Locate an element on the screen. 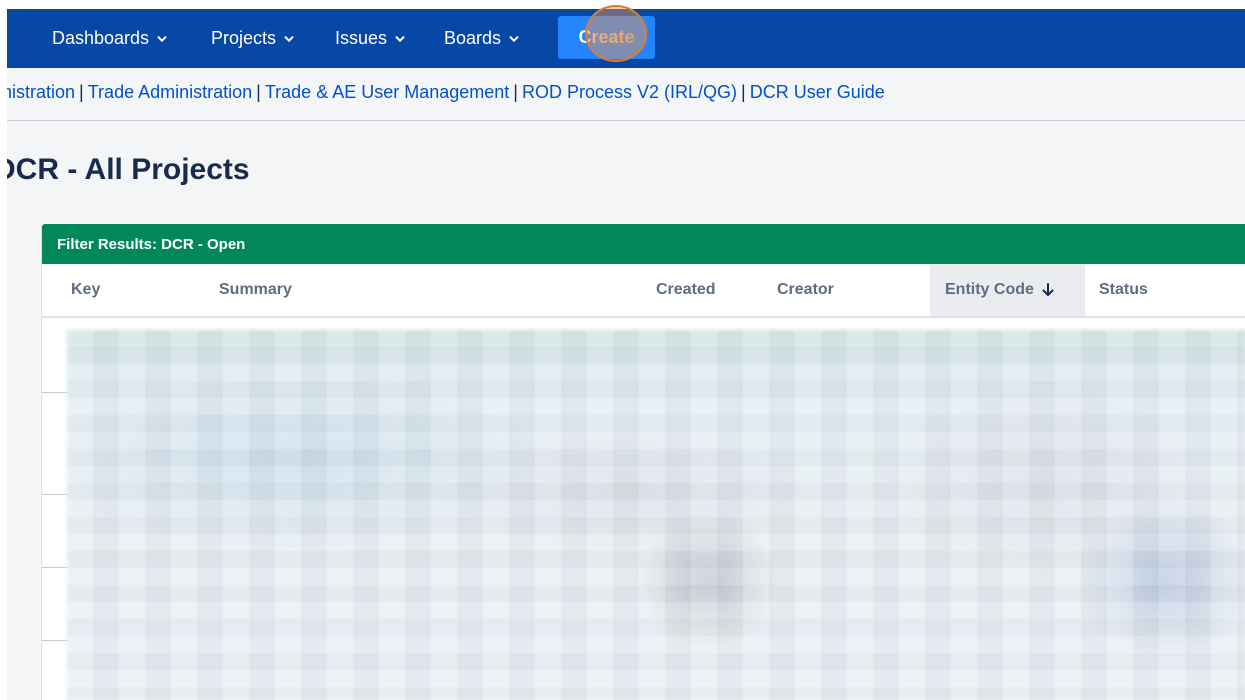  create-button: Create is located at coordinates (606, 37).